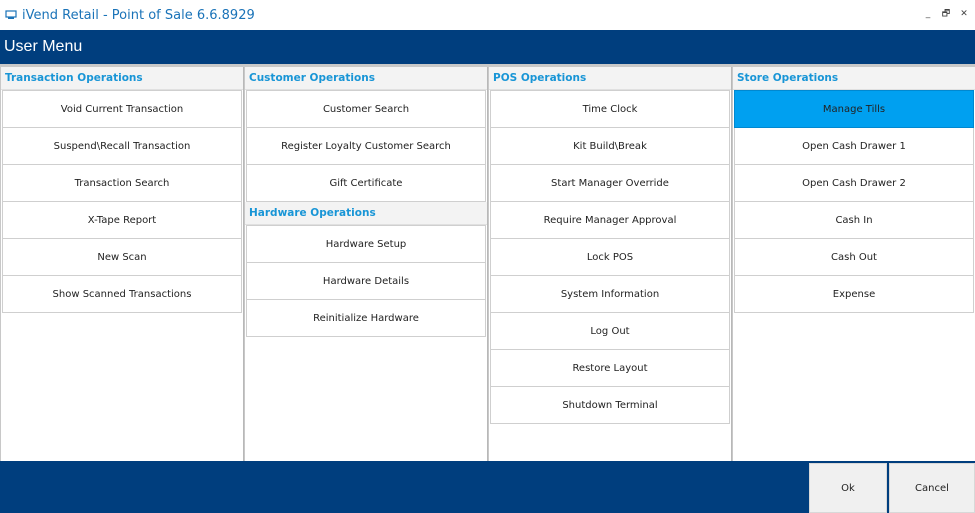 Image resolution: width=975 pixels, height=513 pixels. I want to click on reinitialize-hardware-button: Reinitialize Hardware, so click(366, 318).